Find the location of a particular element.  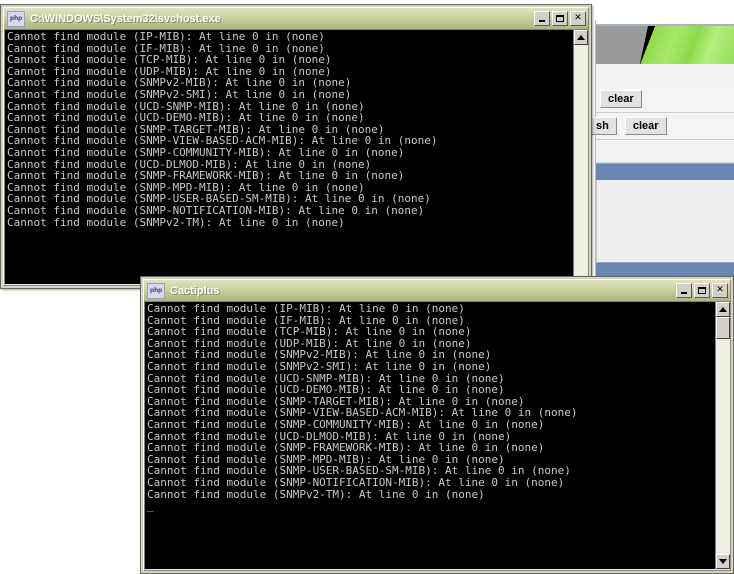

window-controls-cactiplus: ✕ is located at coordinates (702, 290).